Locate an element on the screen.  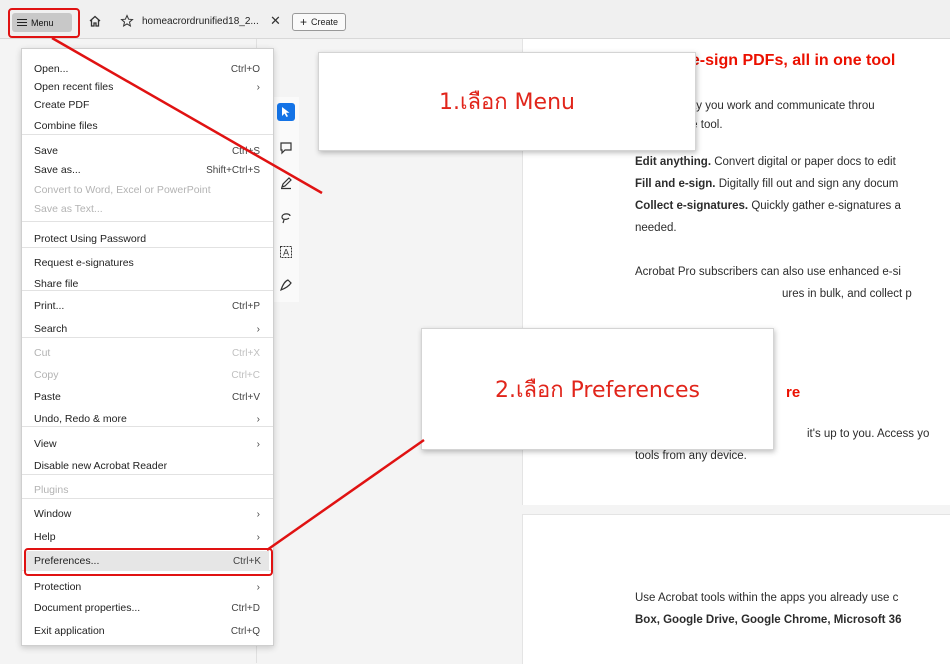
menu-item-document-properties: Document properties... Ctrl+D is located at coordinates (147, 608).